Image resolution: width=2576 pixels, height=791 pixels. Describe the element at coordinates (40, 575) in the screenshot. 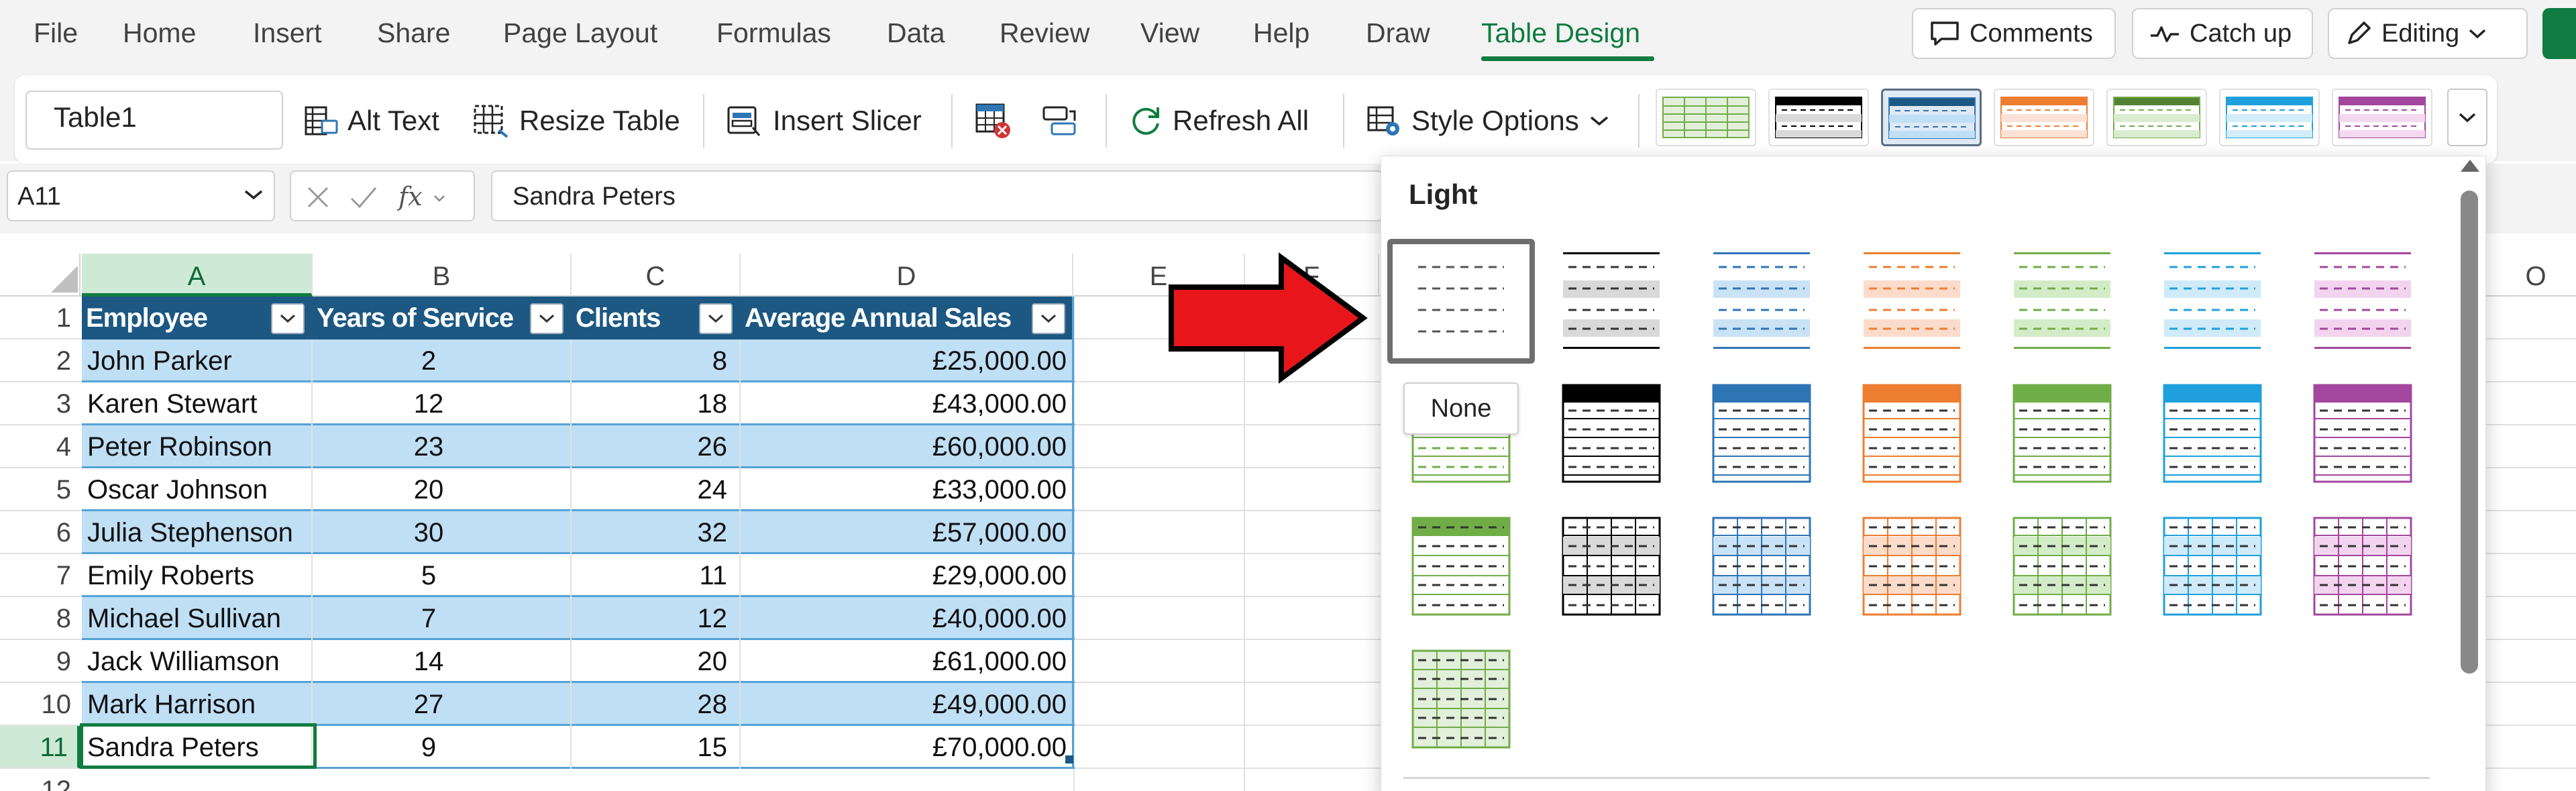

I see `row-header-7: 7` at that location.